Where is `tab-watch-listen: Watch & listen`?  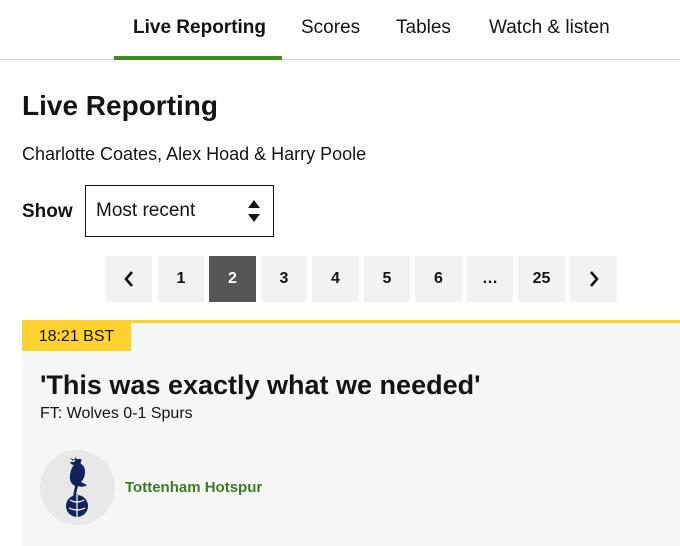
tab-watch-listen: Watch & listen is located at coordinates (549, 30).